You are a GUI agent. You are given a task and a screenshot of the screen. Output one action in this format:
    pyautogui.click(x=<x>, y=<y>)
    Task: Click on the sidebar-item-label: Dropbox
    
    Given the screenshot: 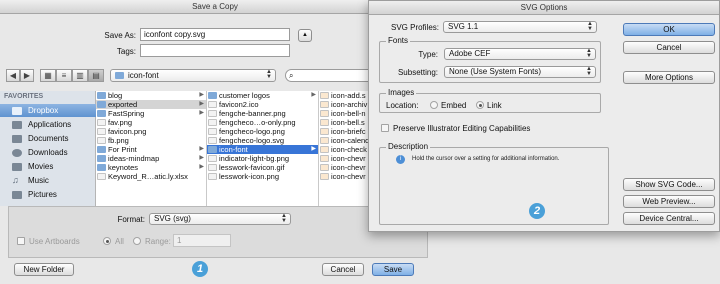 What is the action you would take?
    pyautogui.click(x=43, y=110)
    